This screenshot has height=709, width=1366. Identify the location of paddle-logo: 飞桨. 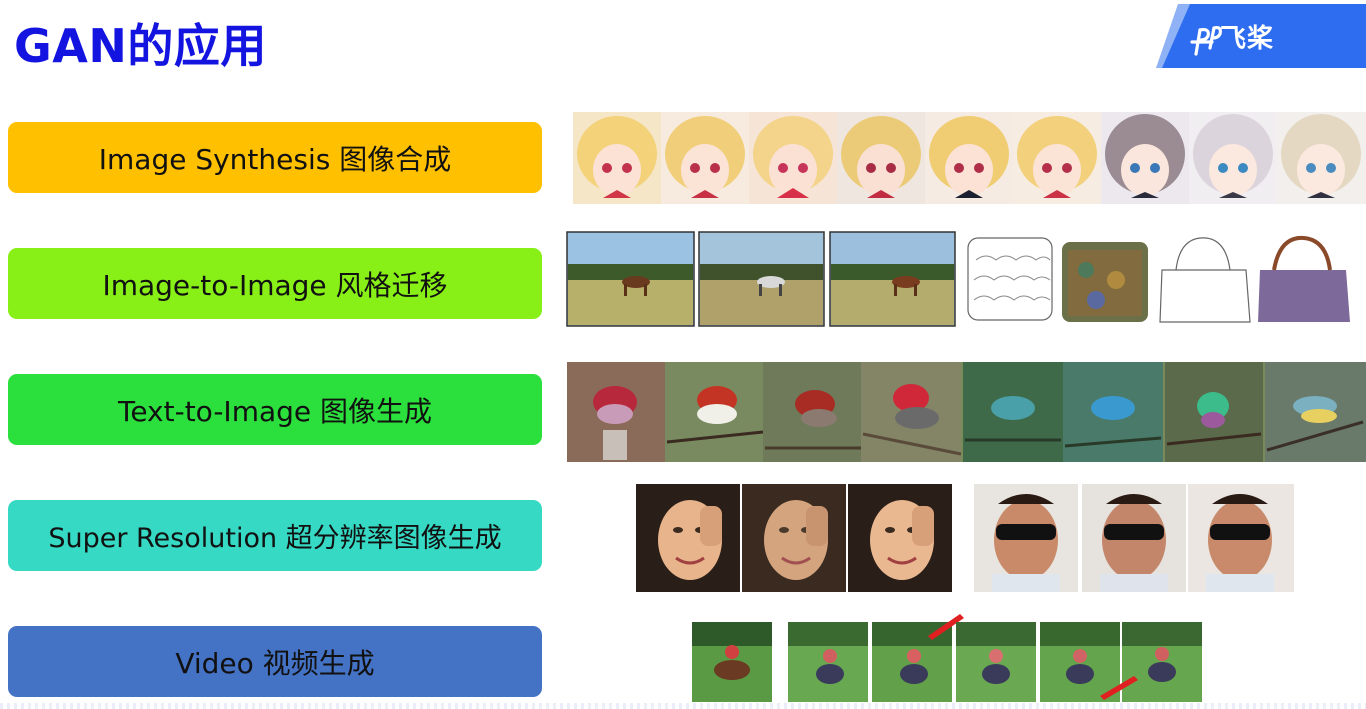
(1261, 36).